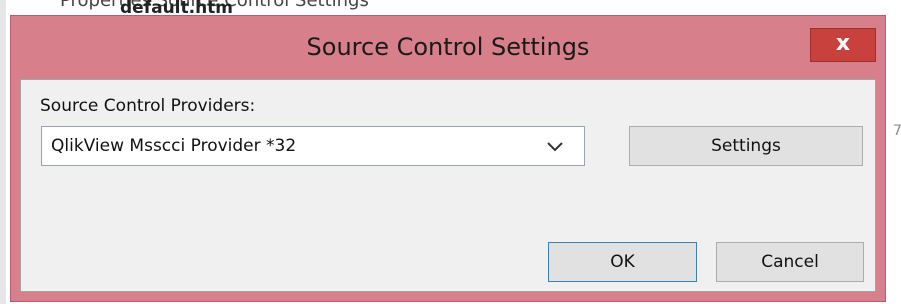 This screenshot has height=304, width=901. What do you see at coordinates (174, 146) in the screenshot?
I see `provider-select-value: QlikView Msscci Provider *32` at bounding box center [174, 146].